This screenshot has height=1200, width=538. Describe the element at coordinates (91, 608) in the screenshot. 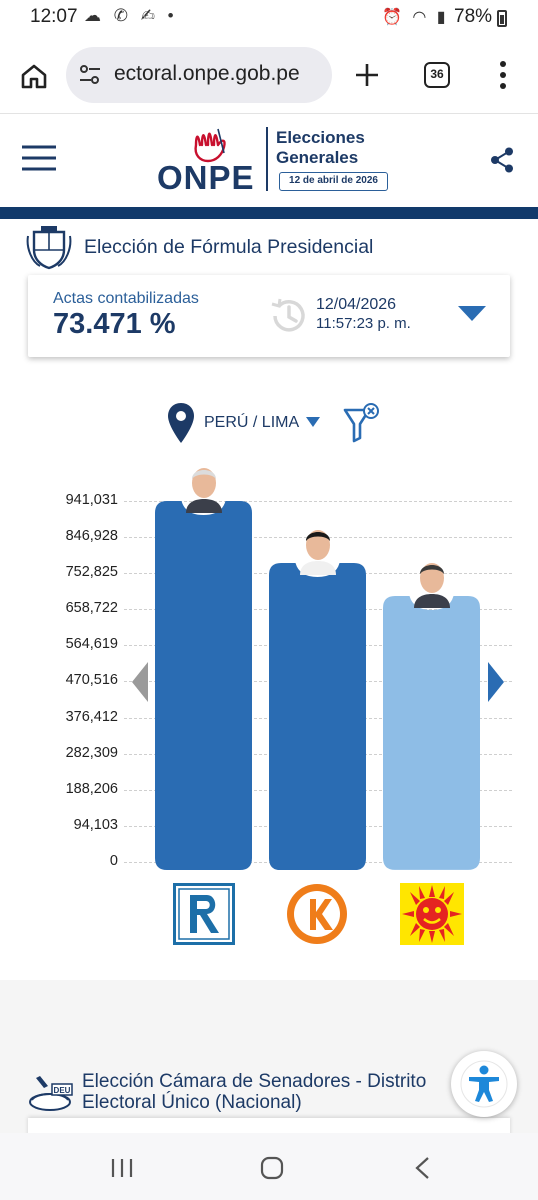

I see `y-tick-label: 658,722` at that location.